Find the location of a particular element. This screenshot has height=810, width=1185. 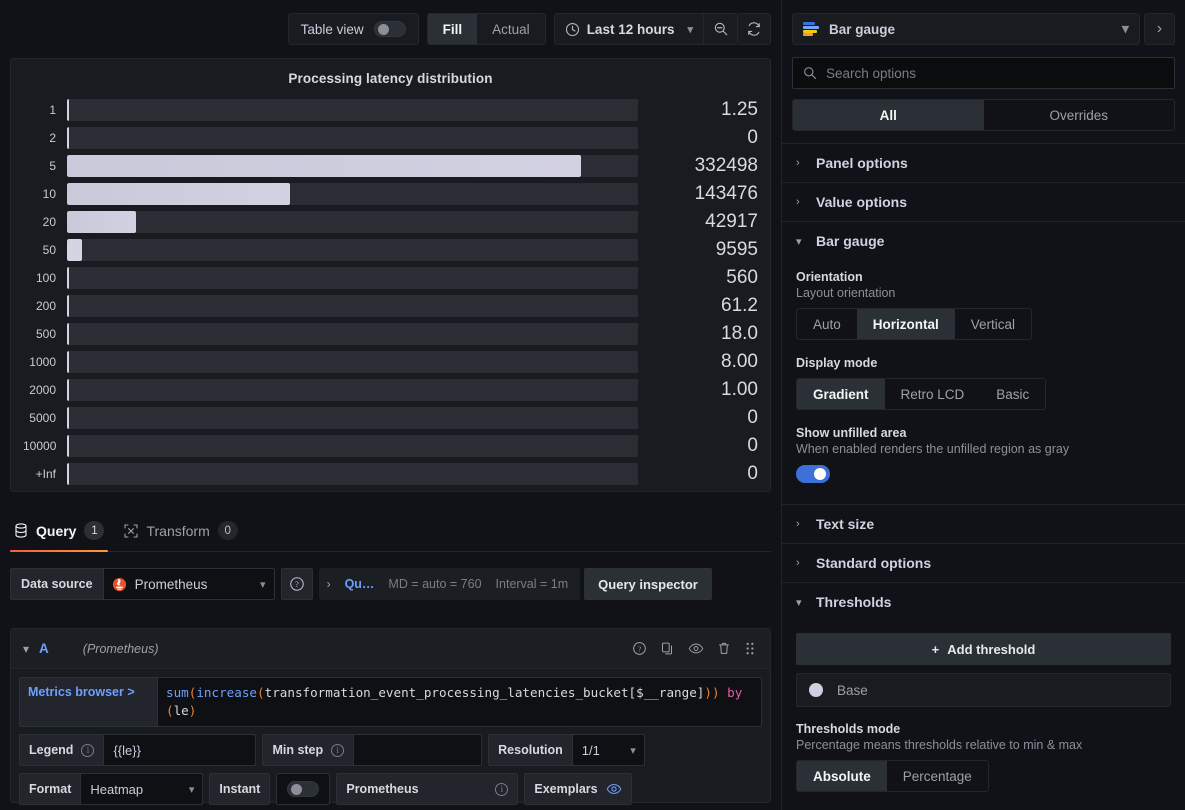

section-header-text-size: › Text size is located at coordinates (983, 524).